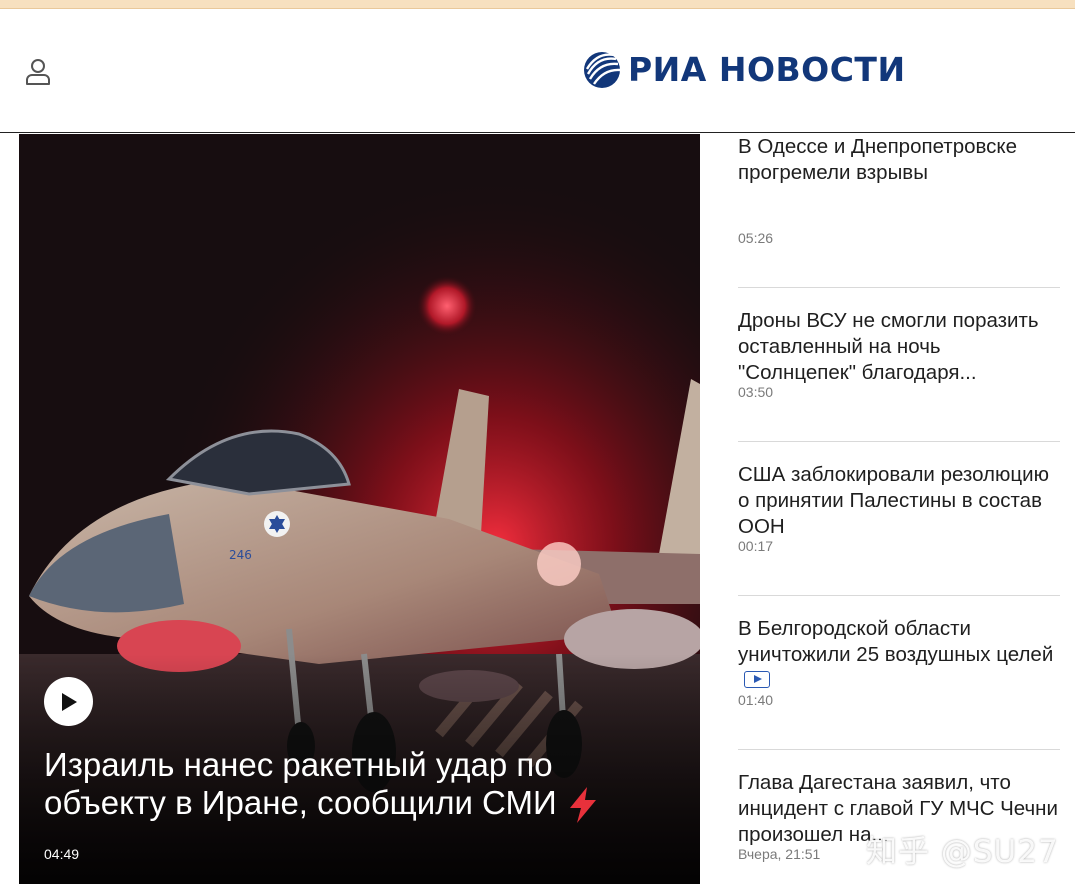  What do you see at coordinates (756, 238) in the screenshot?
I see `news-time: 05:26` at bounding box center [756, 238].